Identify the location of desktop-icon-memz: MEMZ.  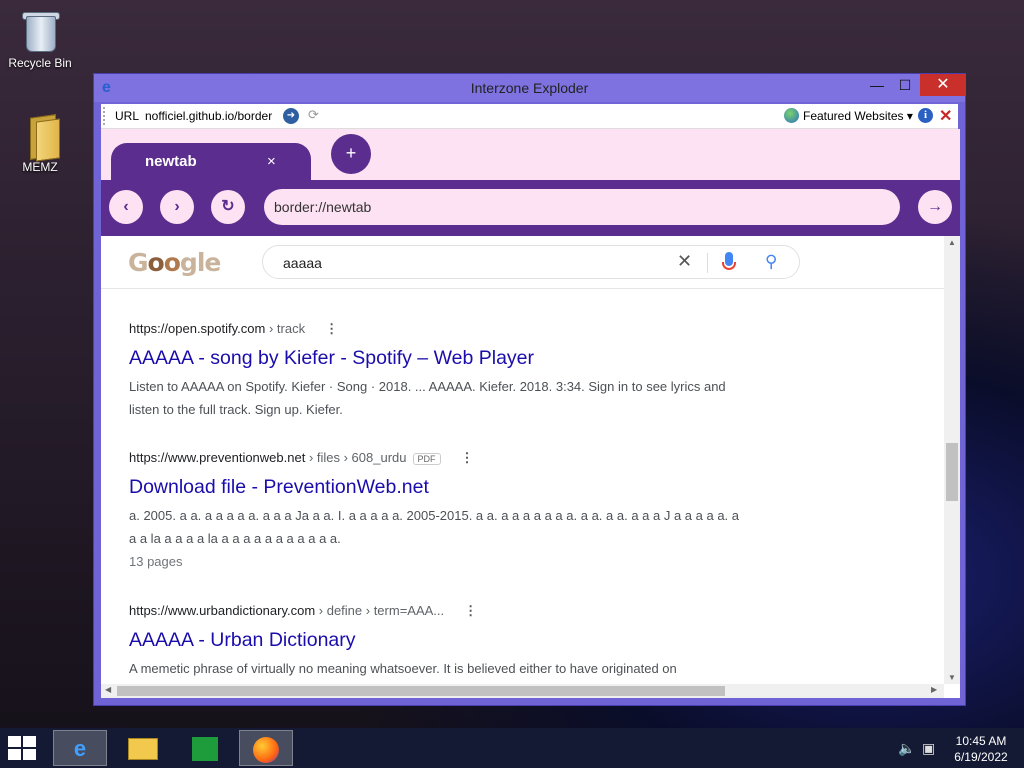
(40, 142).